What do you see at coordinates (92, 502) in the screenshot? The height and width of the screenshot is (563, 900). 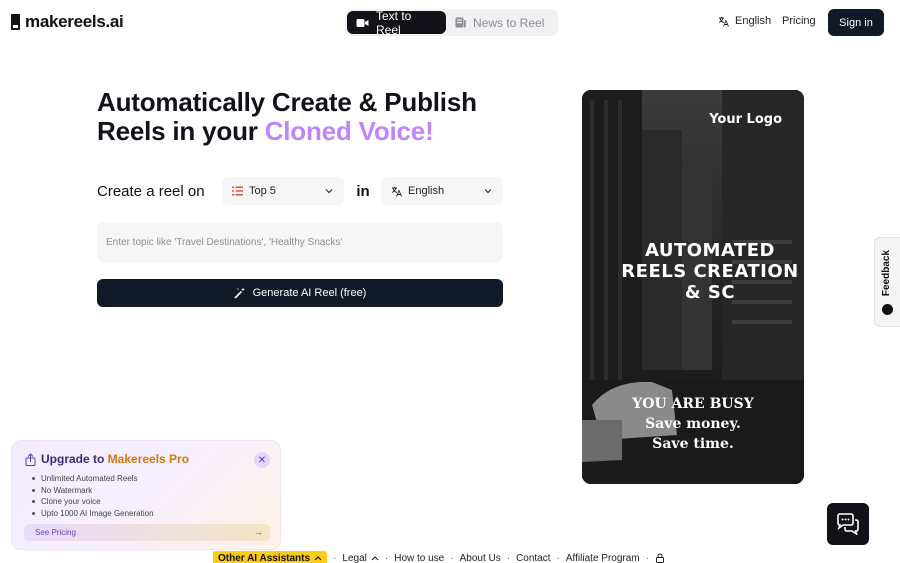 I see `list-item: Clone your voice` at bounding box center [92, 502].